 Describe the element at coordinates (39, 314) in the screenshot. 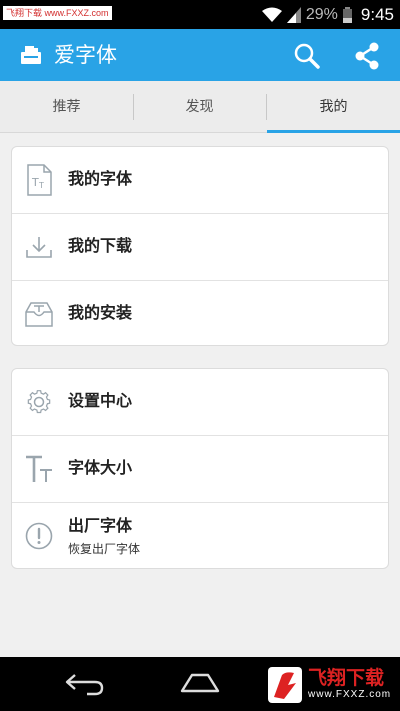

I see `install-tray-icon` at that location.